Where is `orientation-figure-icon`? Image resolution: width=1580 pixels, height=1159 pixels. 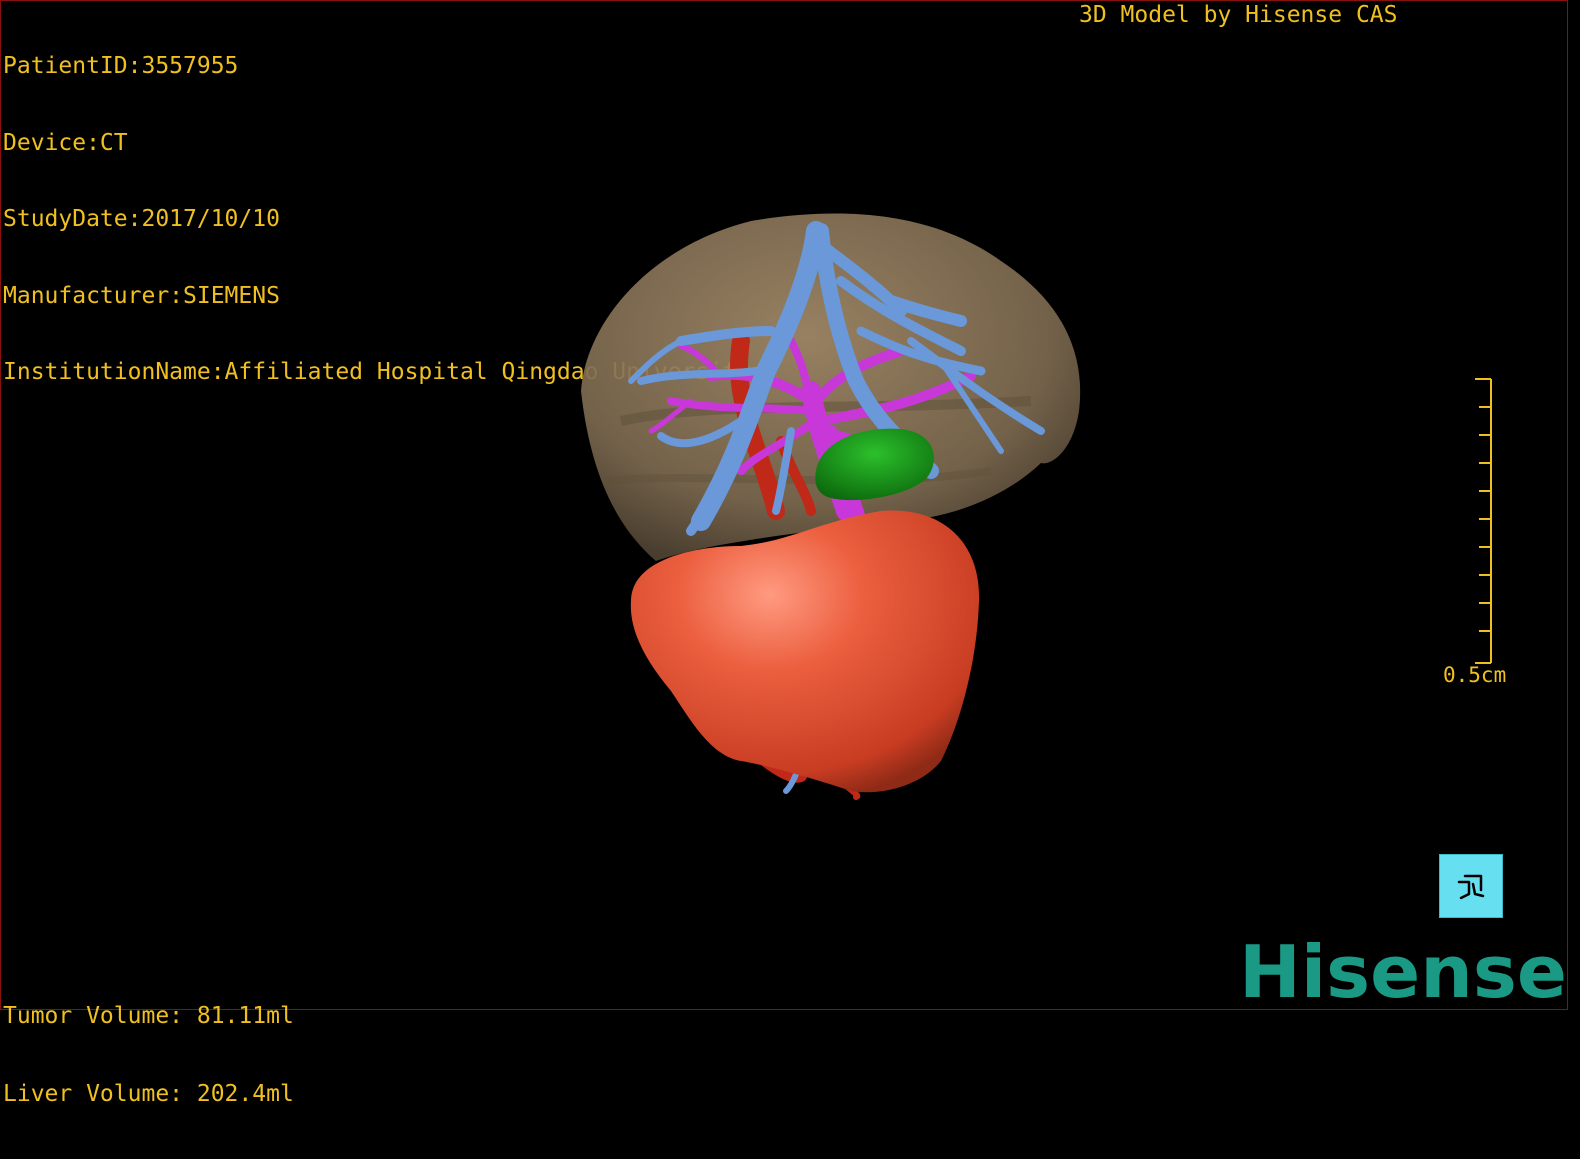 orientation-figure-icon is located at coordinates (1471, 887).